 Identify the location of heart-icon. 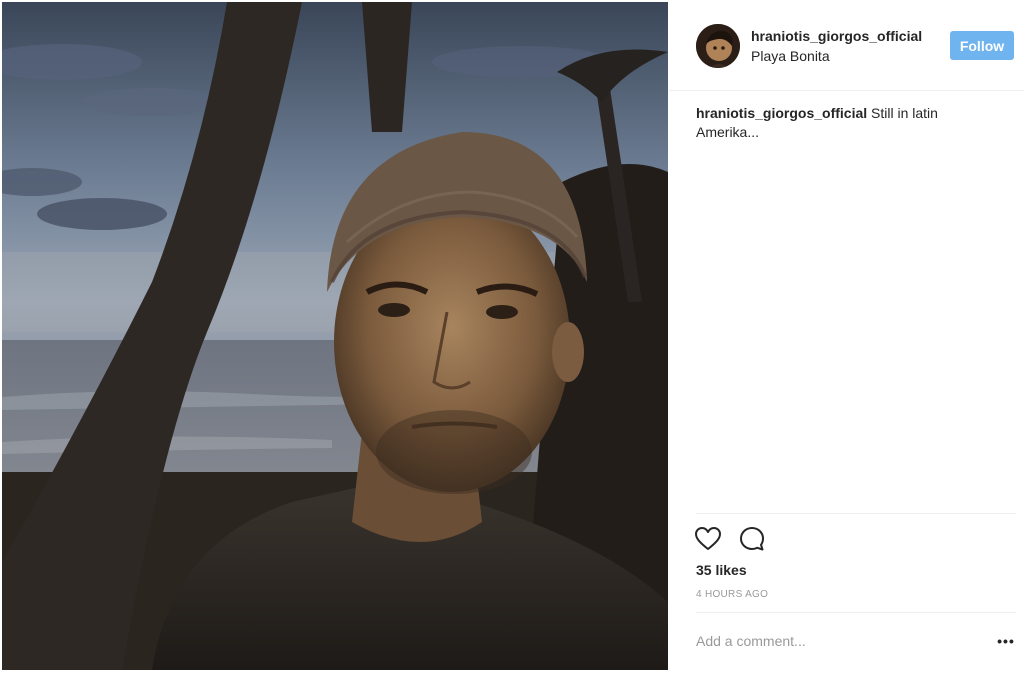
(708, 538).